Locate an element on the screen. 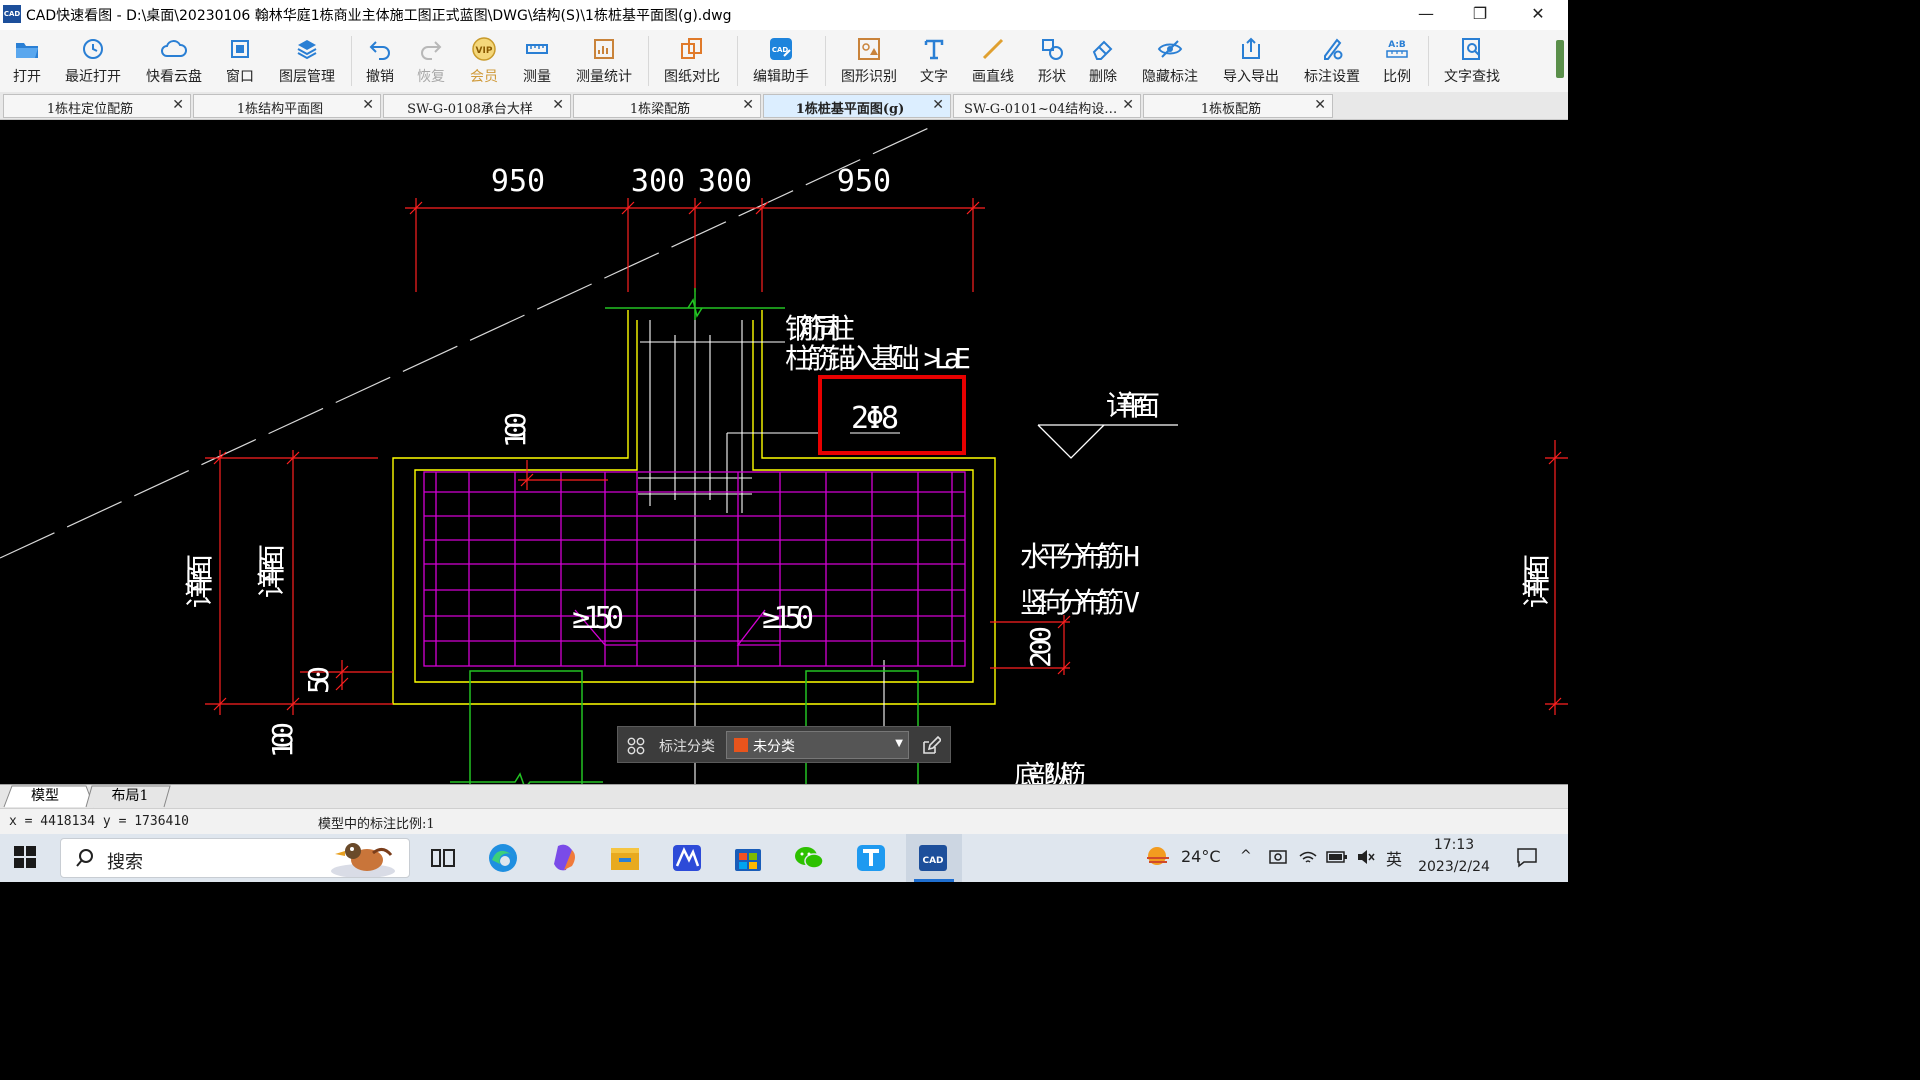  store-icon is located at coordinates (748, 858).